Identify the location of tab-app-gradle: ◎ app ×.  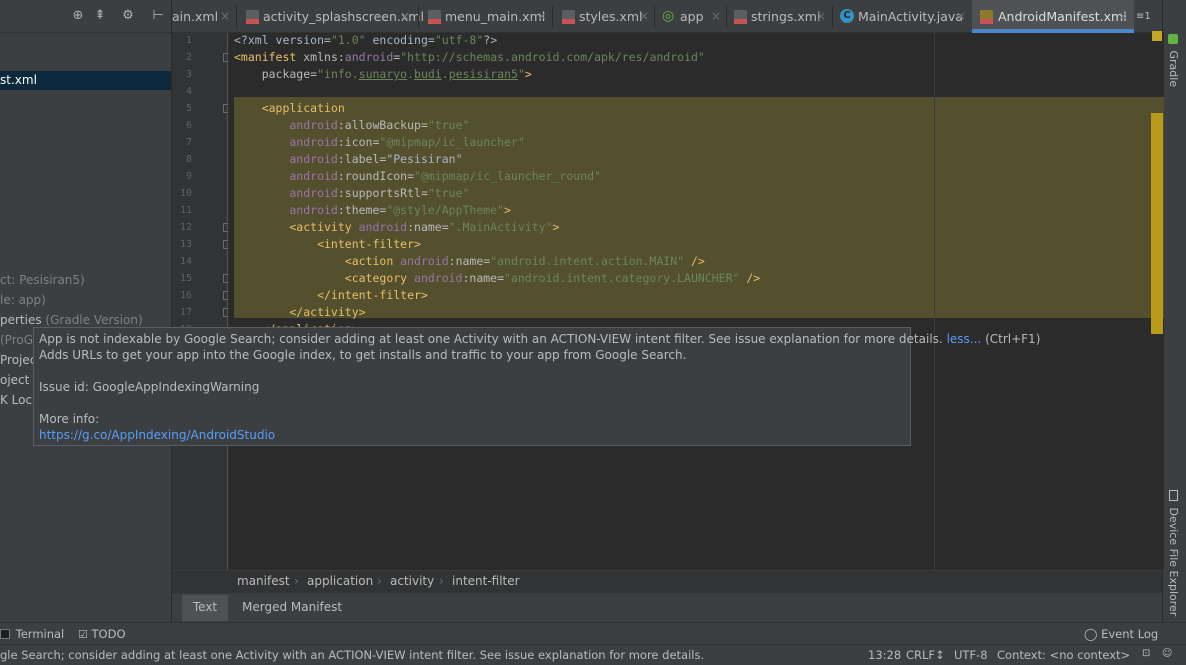
(691, 16).